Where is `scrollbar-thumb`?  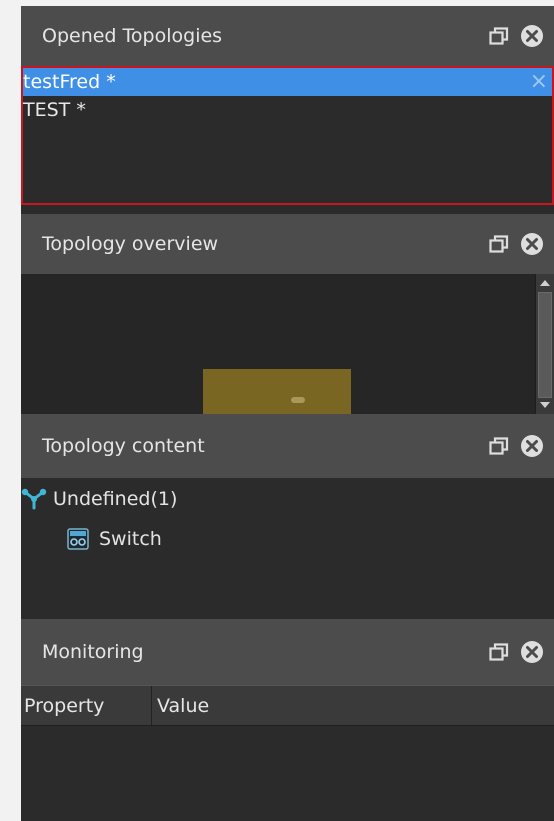 scrollbar-thumb is located at coordinates (545, 345).